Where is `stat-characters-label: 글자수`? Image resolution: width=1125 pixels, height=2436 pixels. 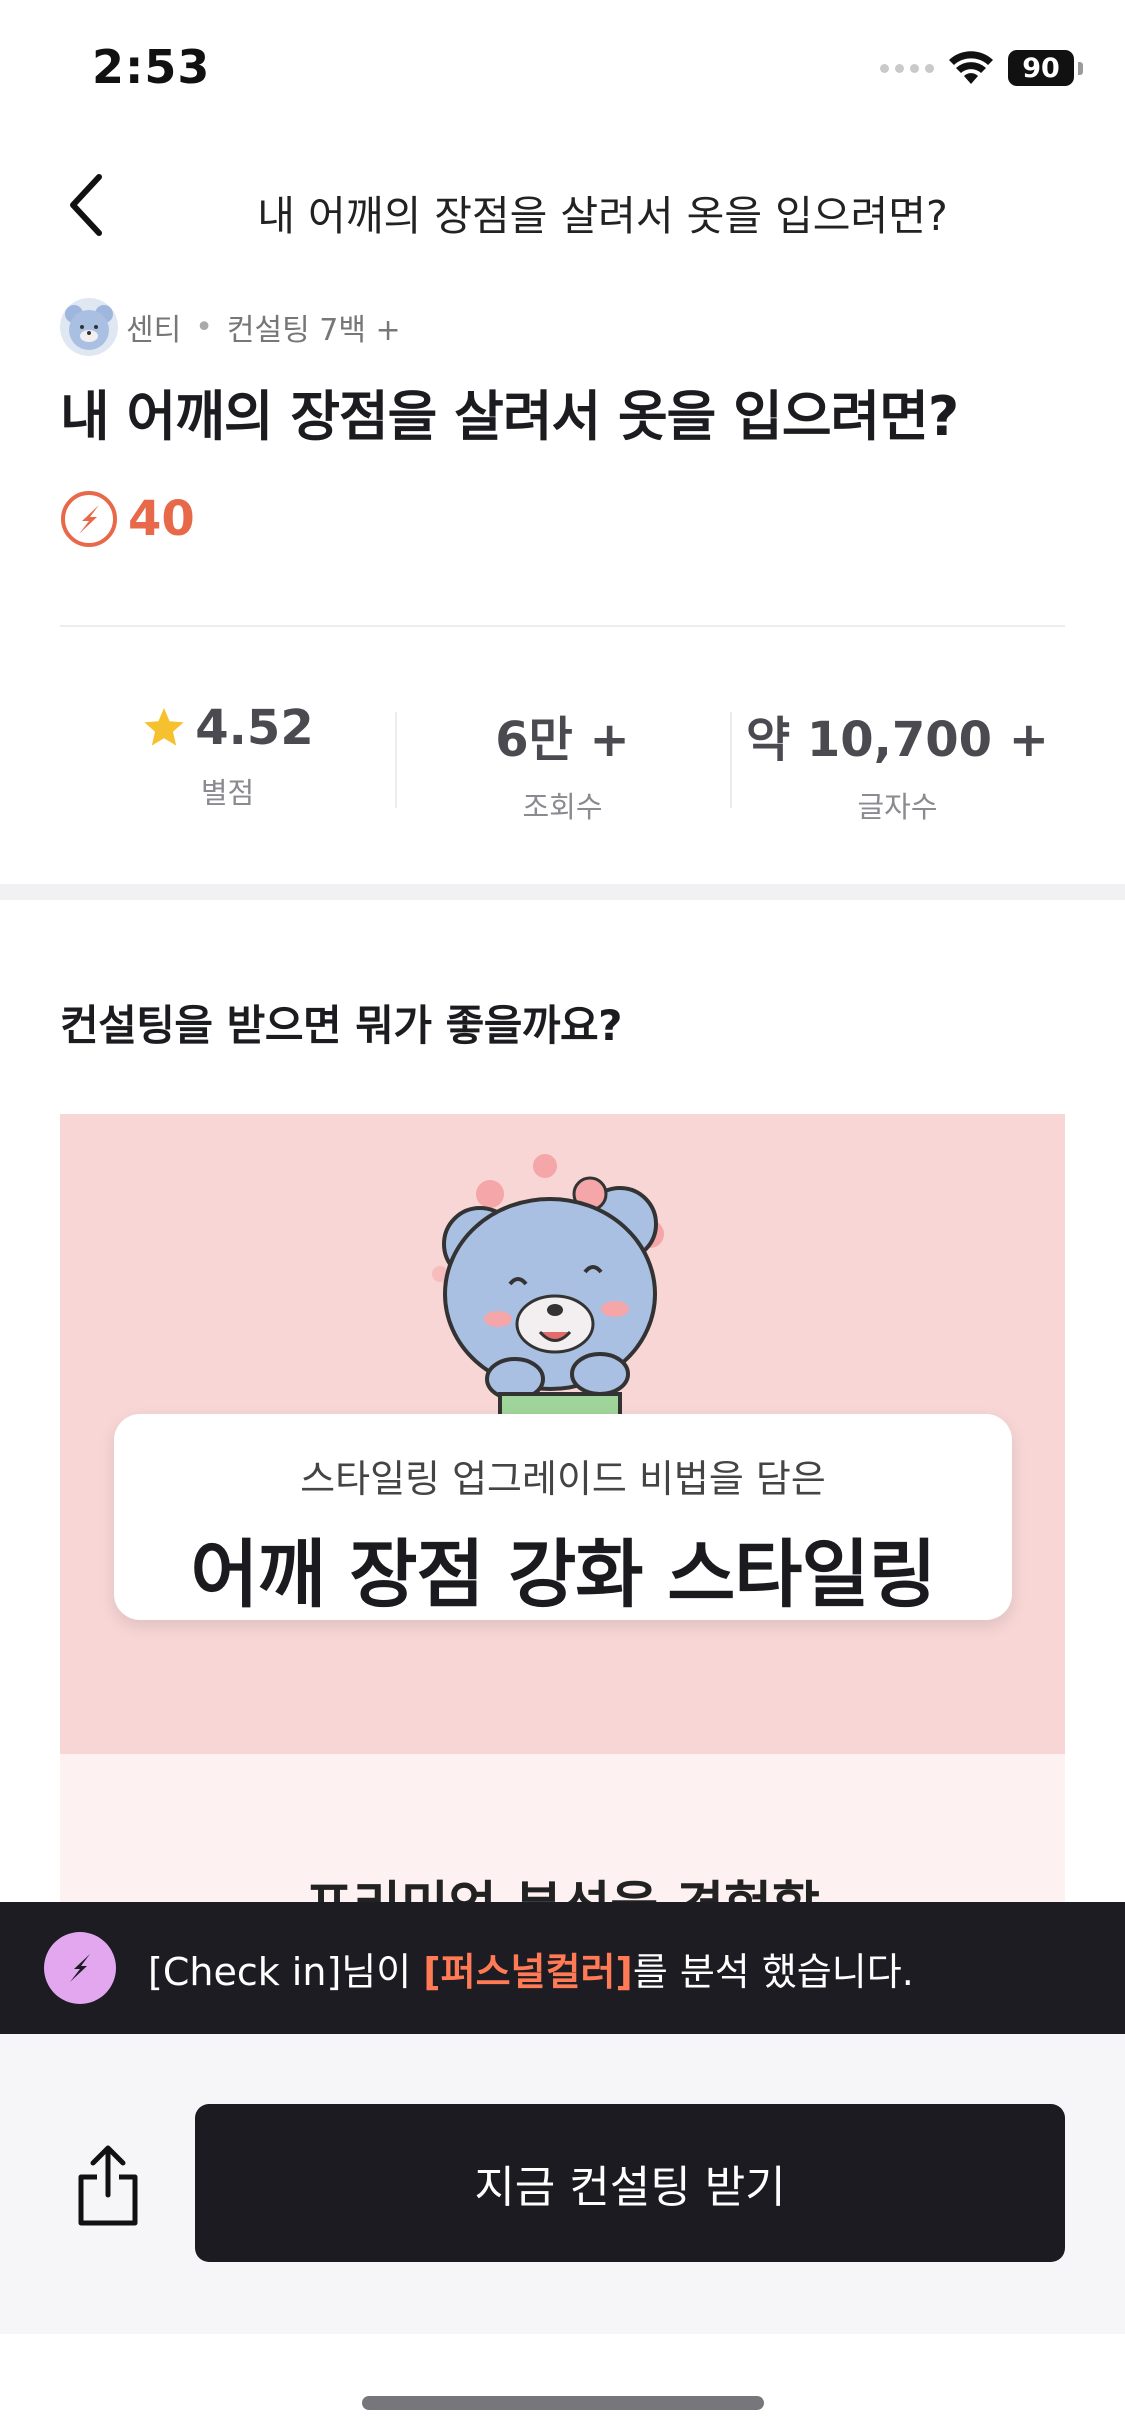 stat-characters-label: 글자수 is located at coordinates (897, 807).